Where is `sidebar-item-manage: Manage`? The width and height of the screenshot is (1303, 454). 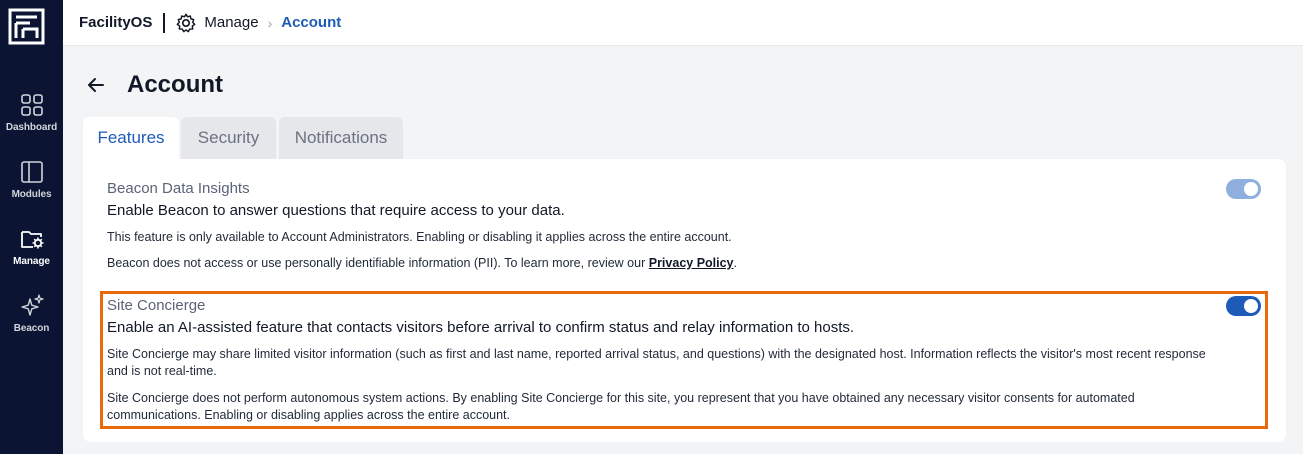
sidebar-item-manage: Manage is located at coordinates (31, 246).